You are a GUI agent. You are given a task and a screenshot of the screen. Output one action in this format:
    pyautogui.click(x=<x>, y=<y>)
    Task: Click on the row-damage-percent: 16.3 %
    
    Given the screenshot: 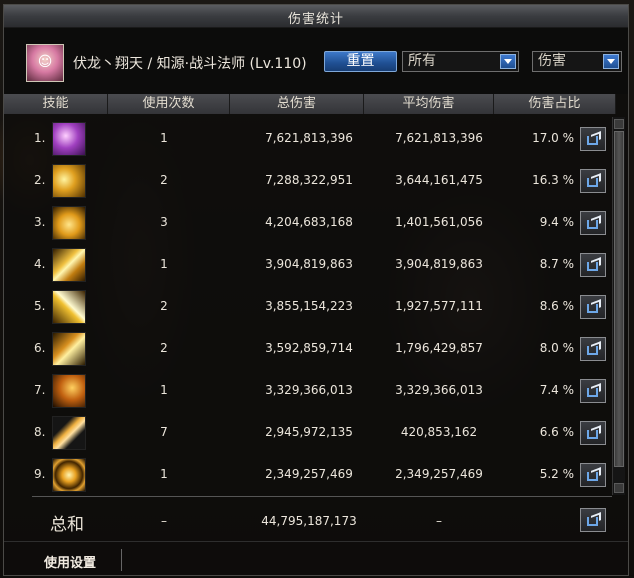 What is the action you would take?
    pyautogui.click(x=553, y=180)
    